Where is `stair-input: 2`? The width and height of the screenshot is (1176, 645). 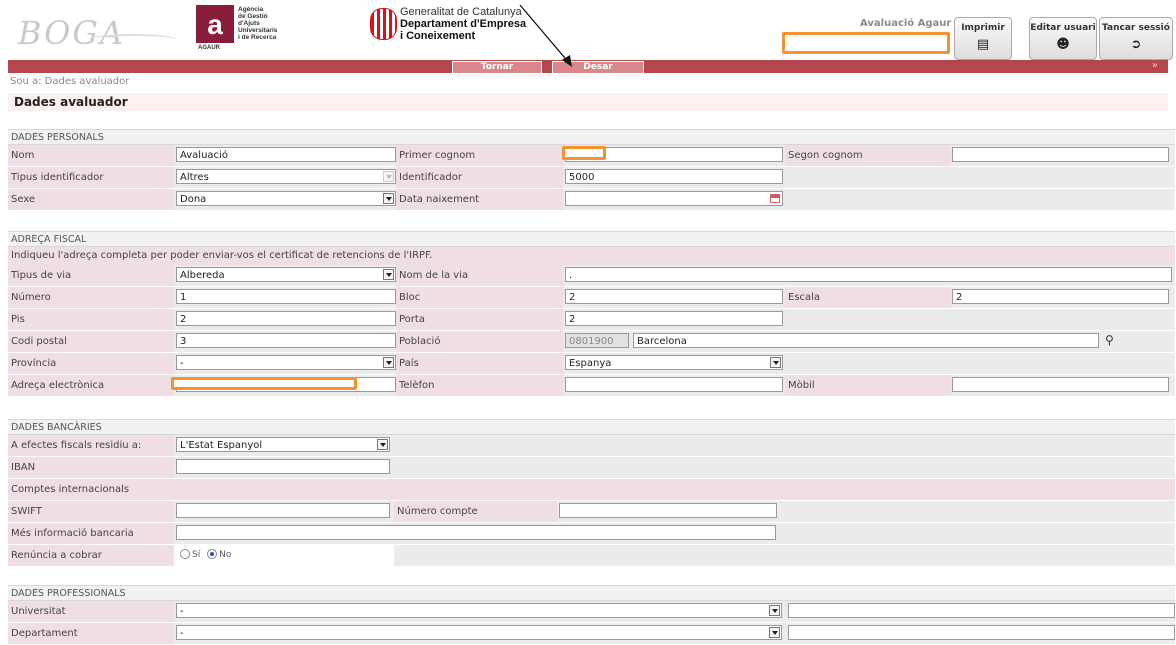 stair-input: 2 is located at coordinates (1060, 296).